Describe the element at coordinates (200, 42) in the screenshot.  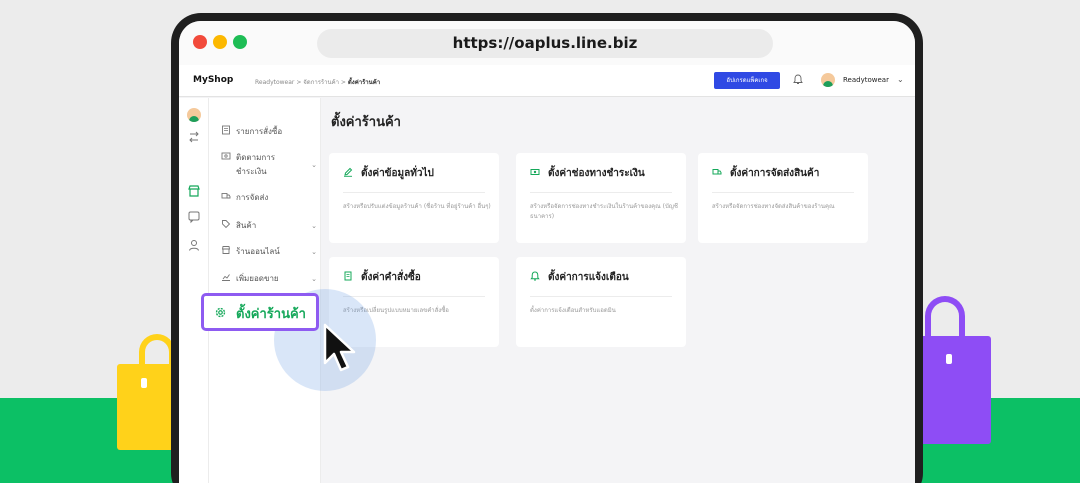
I see `close-window-button` at that location.